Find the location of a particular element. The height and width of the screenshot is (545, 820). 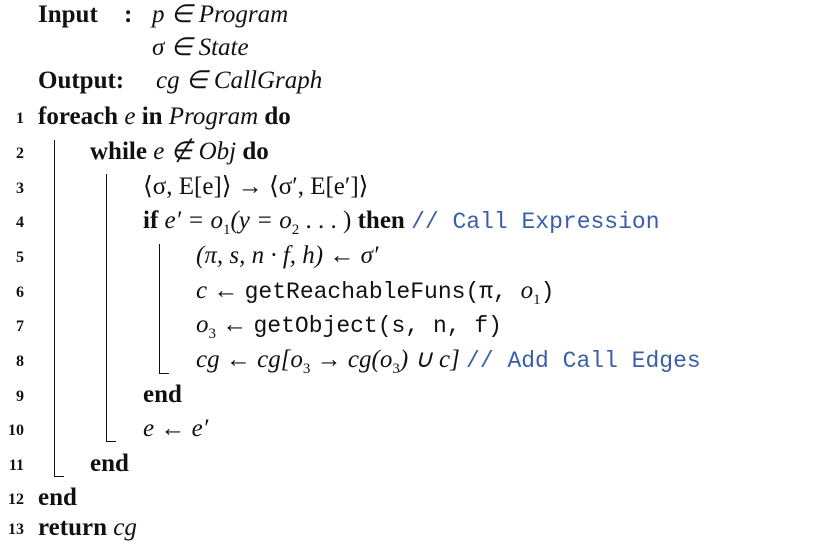

assign-c: c ← is located at coordinates (217, 290).